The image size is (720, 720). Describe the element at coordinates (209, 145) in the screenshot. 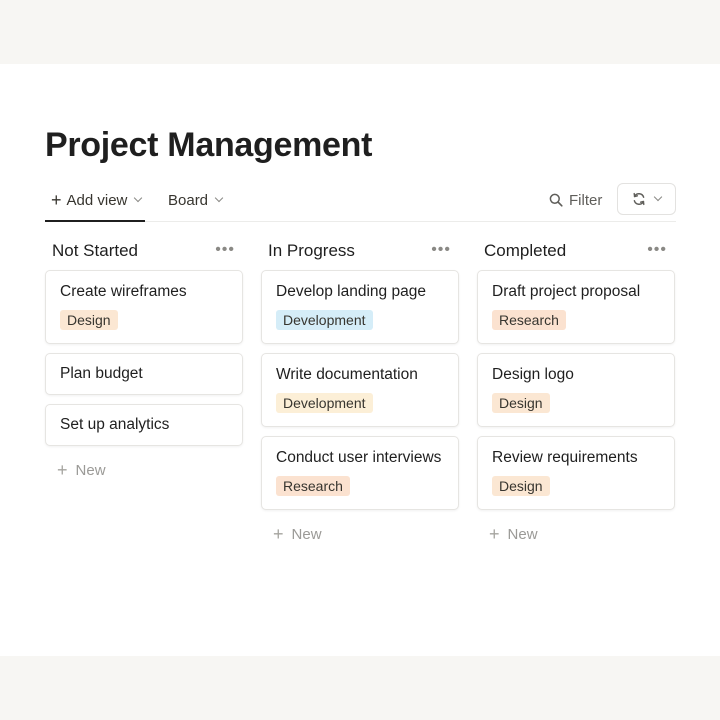

I see `page-title: Project Management` at that location.